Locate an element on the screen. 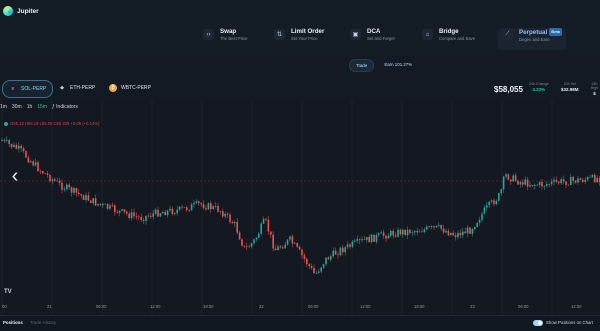 This screenshot has width=600, height=331. nav-subtitle: The Best Price is located at coordinates (234, 38).